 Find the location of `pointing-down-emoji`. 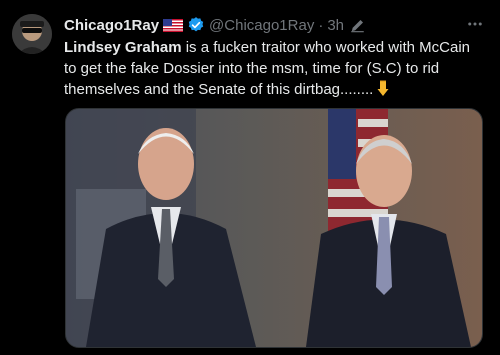

pointing-down-emoji is located at coordinates (383, 88).